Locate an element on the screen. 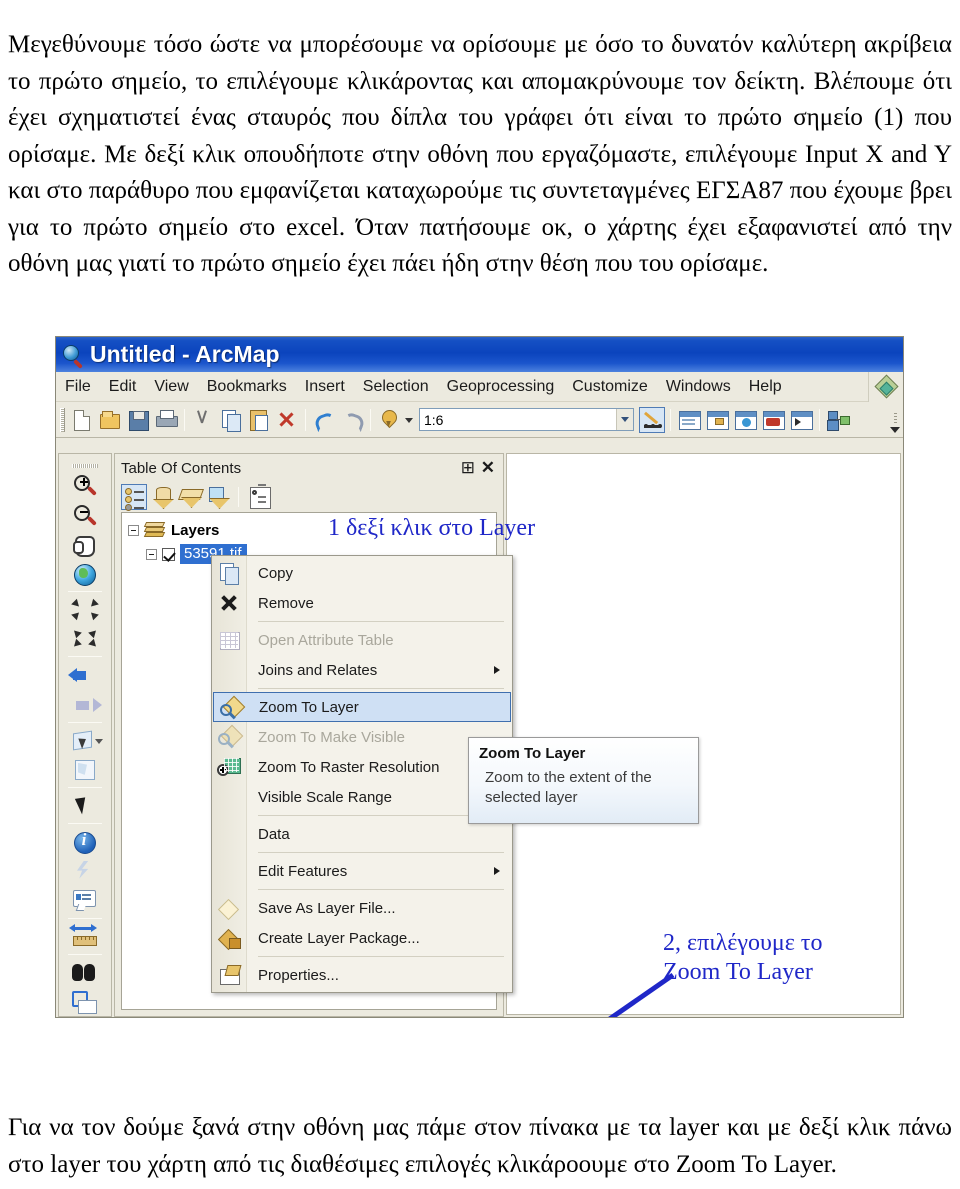  search-button is located at coordinates (745, 420).